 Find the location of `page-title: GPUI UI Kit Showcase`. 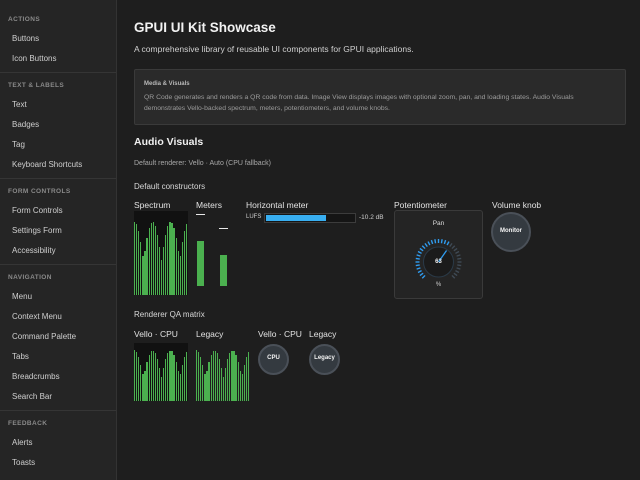

page-title: GPUI UI Kit Showcase is located at coordinates (205, 27).